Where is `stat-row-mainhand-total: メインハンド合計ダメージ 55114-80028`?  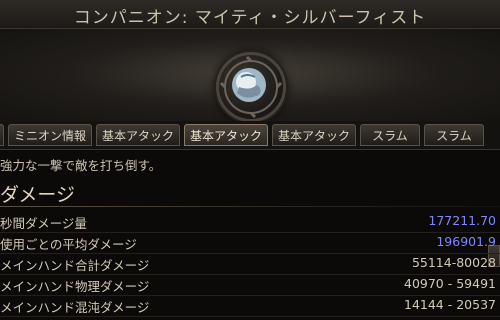
stat-row-mainhand-total: メインハンド合計ダメージ 55114-80028 is located at coordinates (250, 264).